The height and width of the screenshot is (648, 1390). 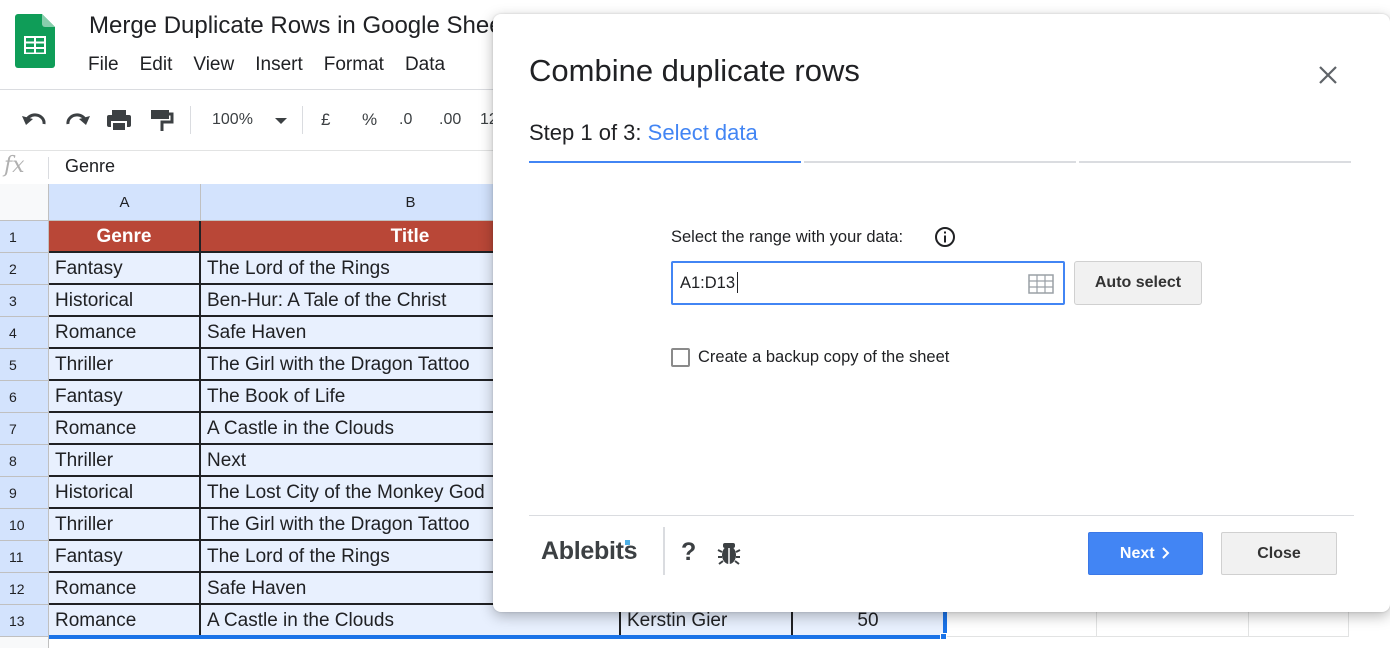 What do you see at coordinates (161, 120) in the screenshot?
I see `paint-format-icon` at bounding box center [161, 120].